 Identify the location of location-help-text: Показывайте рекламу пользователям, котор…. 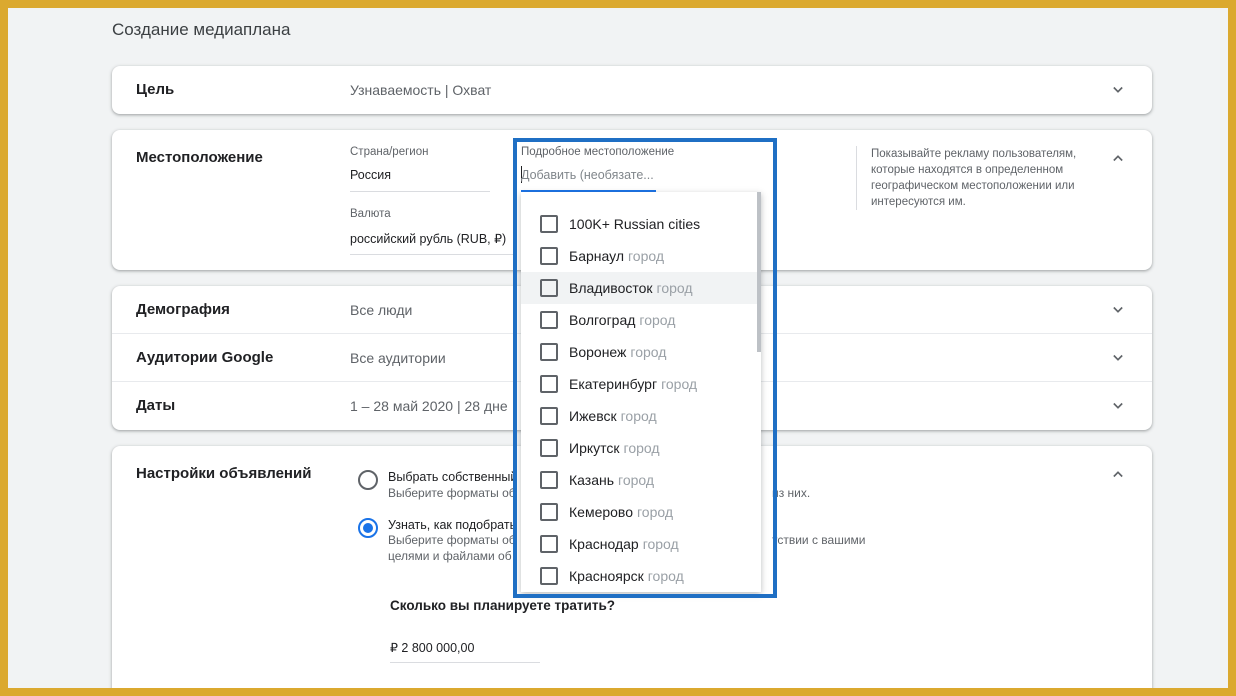
(976, 178).